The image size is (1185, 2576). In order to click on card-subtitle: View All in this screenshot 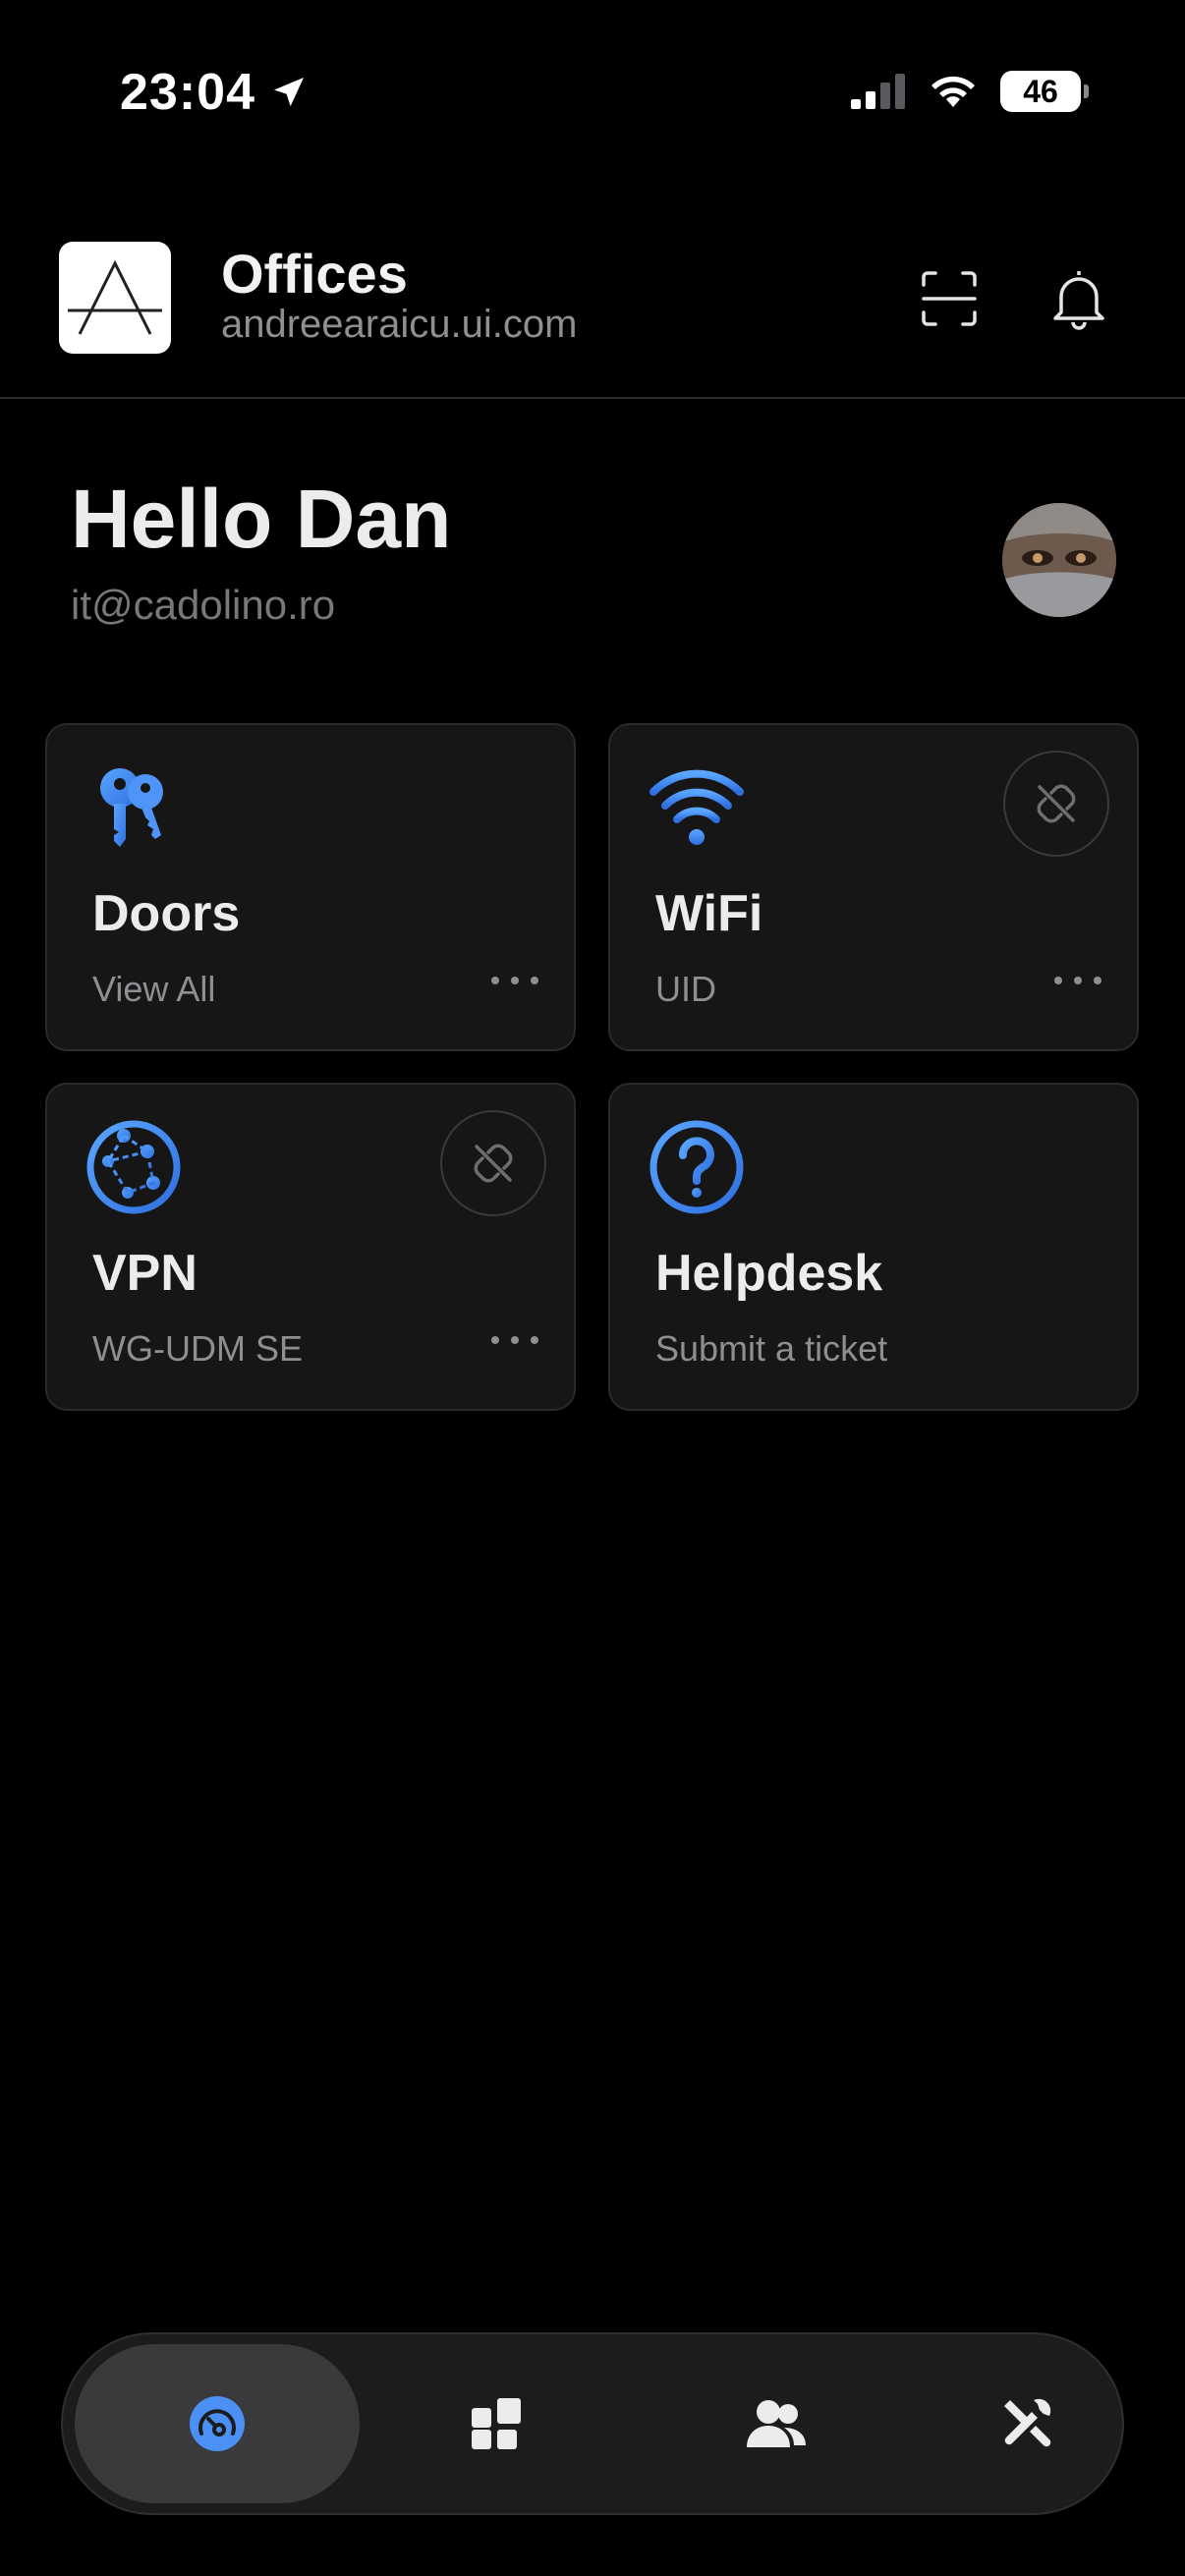, I will do `click(154, 989)`.